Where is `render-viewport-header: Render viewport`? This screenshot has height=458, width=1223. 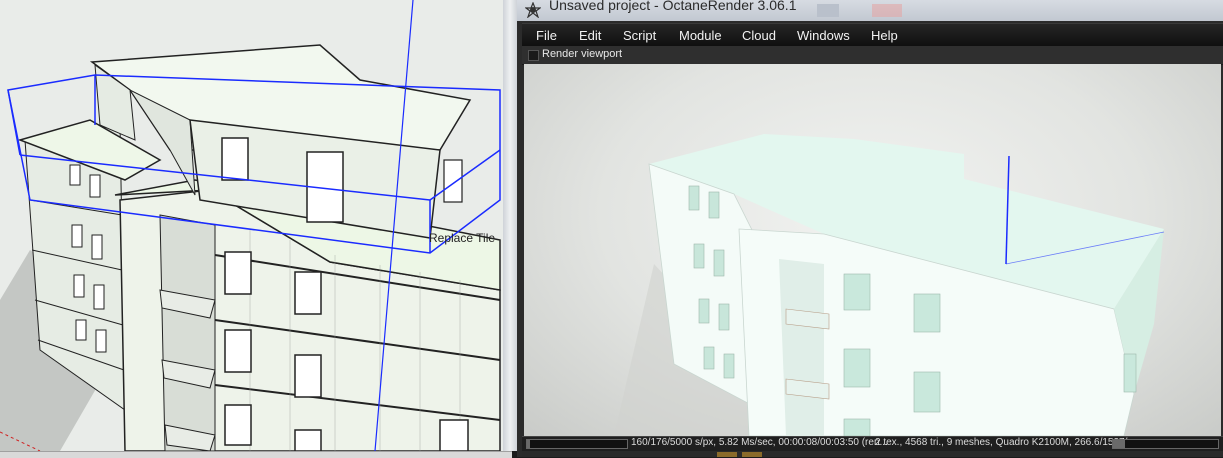 render-viewport-header: Render viewport is located at coordinates (872, 55).